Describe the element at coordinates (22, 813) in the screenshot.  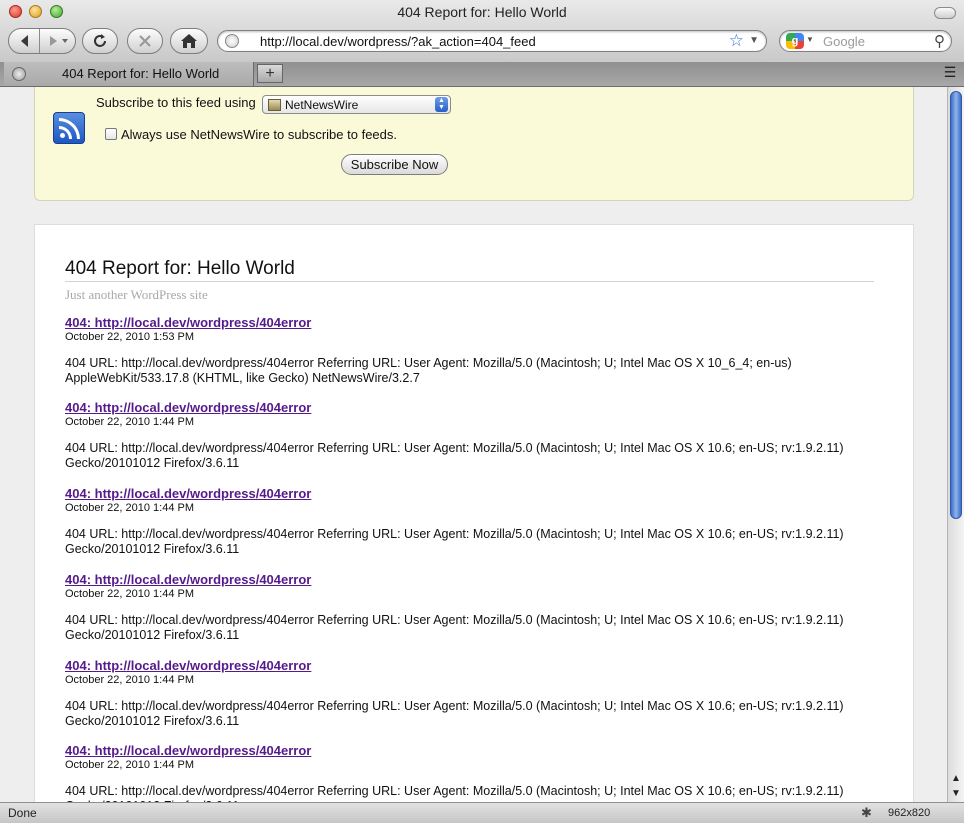
I see `status-text: Done` at that location.